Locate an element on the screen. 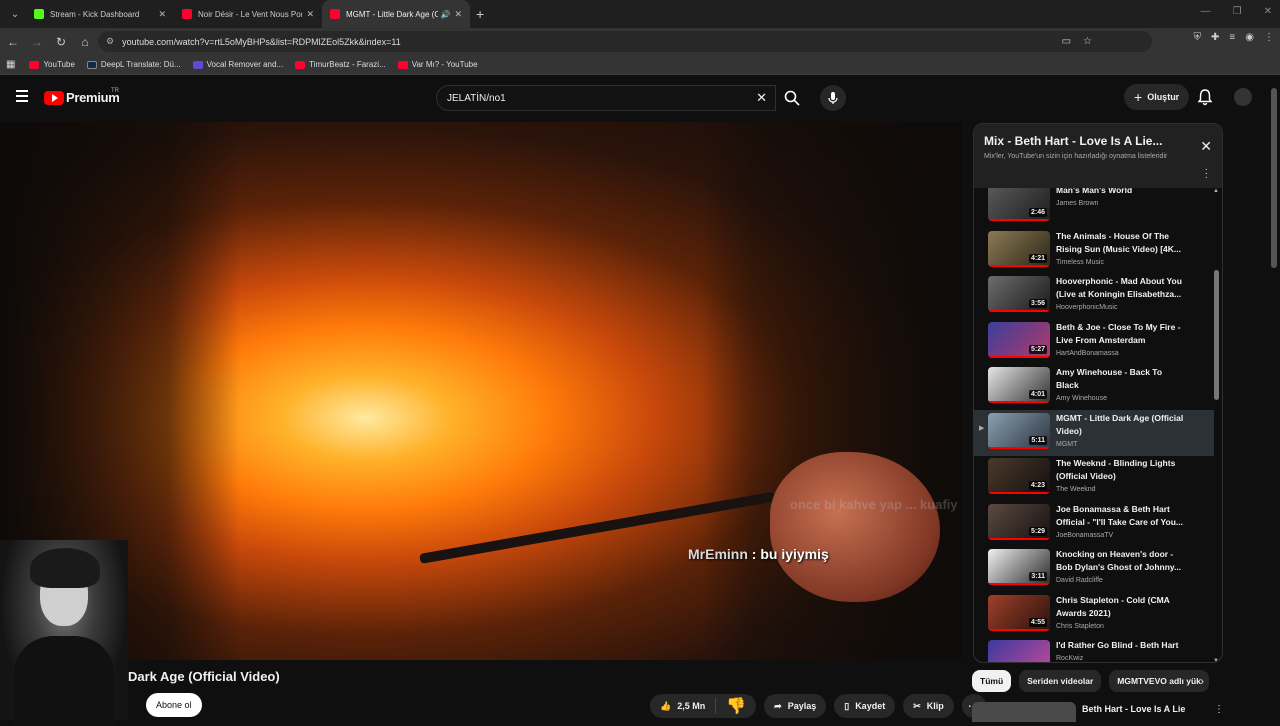  watched-progress-bar is located at coordinates (1019, 538).